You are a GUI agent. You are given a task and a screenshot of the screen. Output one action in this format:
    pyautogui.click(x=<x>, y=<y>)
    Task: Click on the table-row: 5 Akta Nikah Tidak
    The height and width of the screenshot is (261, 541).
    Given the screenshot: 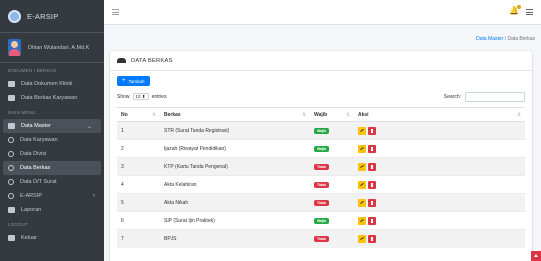 What is the action you would take?
    pyautogui.click(x=321, y=202)
    